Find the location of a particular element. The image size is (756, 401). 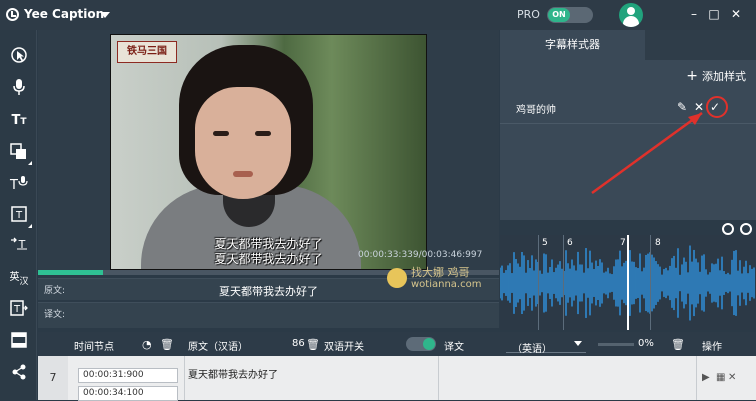

language-select: （英语） is located at coordinates (546, 345).